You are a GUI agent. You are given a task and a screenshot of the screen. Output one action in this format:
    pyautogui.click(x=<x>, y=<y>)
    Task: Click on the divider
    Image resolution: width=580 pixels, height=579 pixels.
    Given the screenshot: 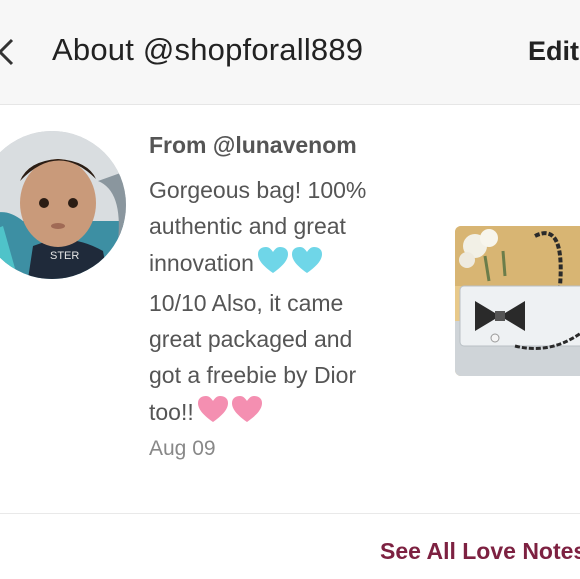 What is the action you would take?
    pyautogui.click(x=290, y=513)
    